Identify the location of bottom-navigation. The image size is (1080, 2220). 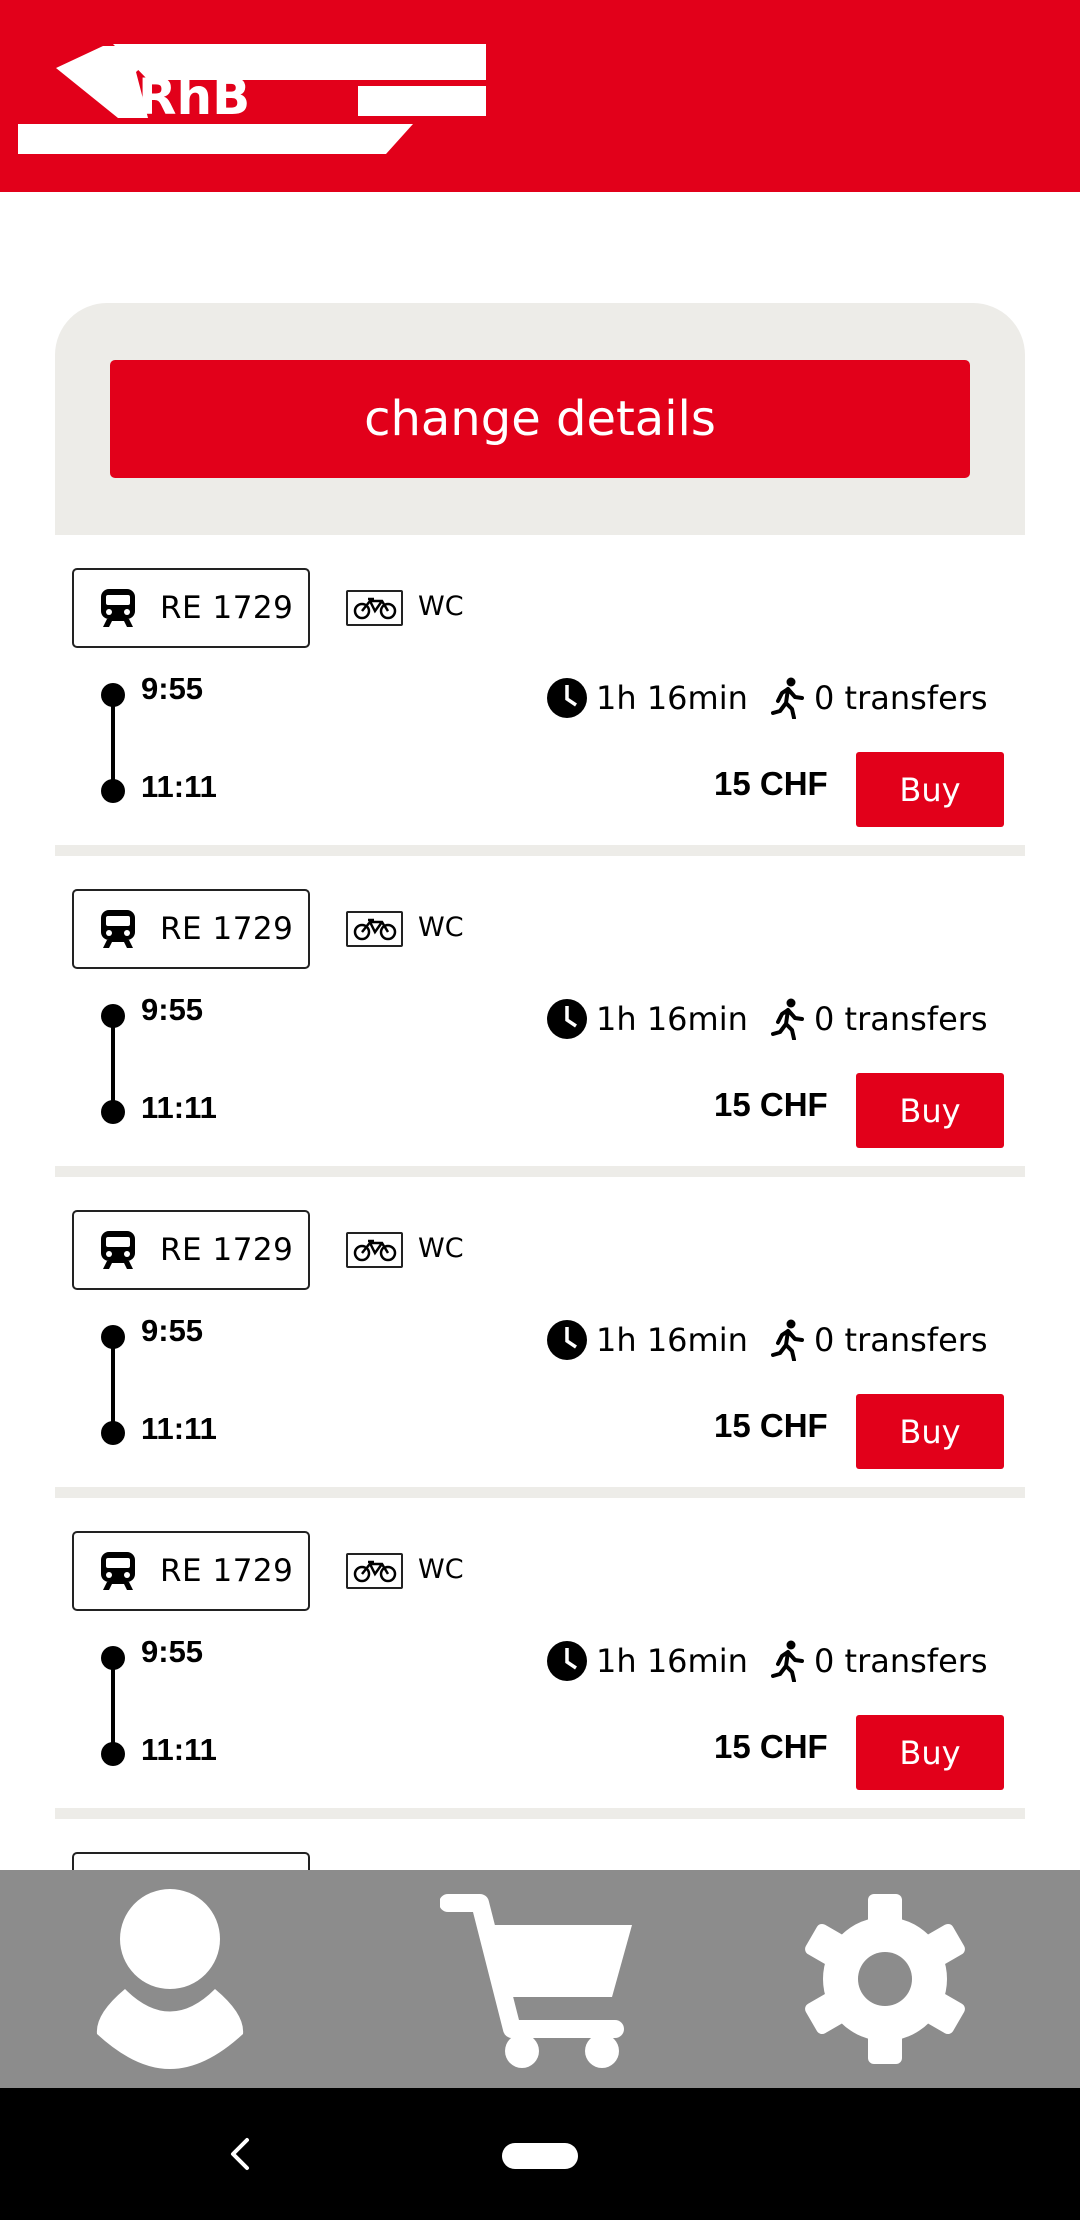
(540, 1979).